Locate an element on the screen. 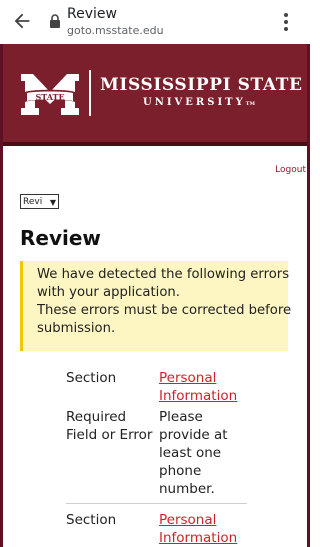 The height and width of the screenshot is (547, 320). page-heading: Review is located at coordinates (60, 238).